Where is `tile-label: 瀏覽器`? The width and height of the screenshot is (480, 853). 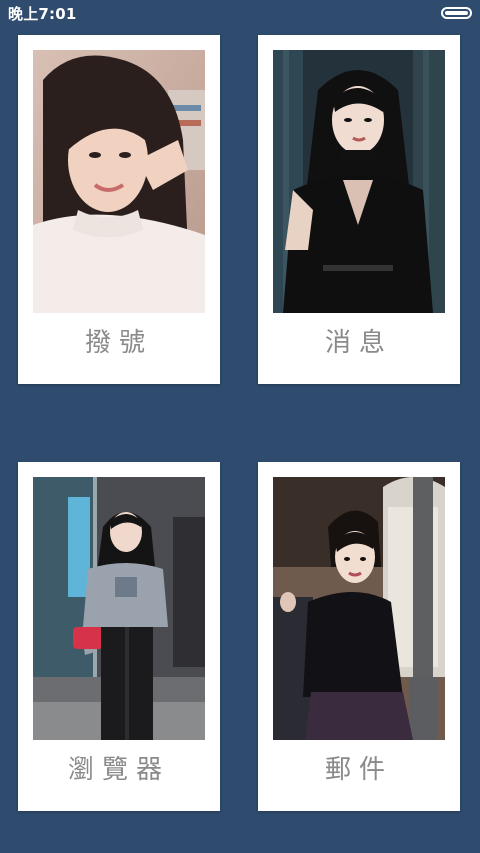 tile-label: 瀏覽器 is located at coordinates (118, 770).